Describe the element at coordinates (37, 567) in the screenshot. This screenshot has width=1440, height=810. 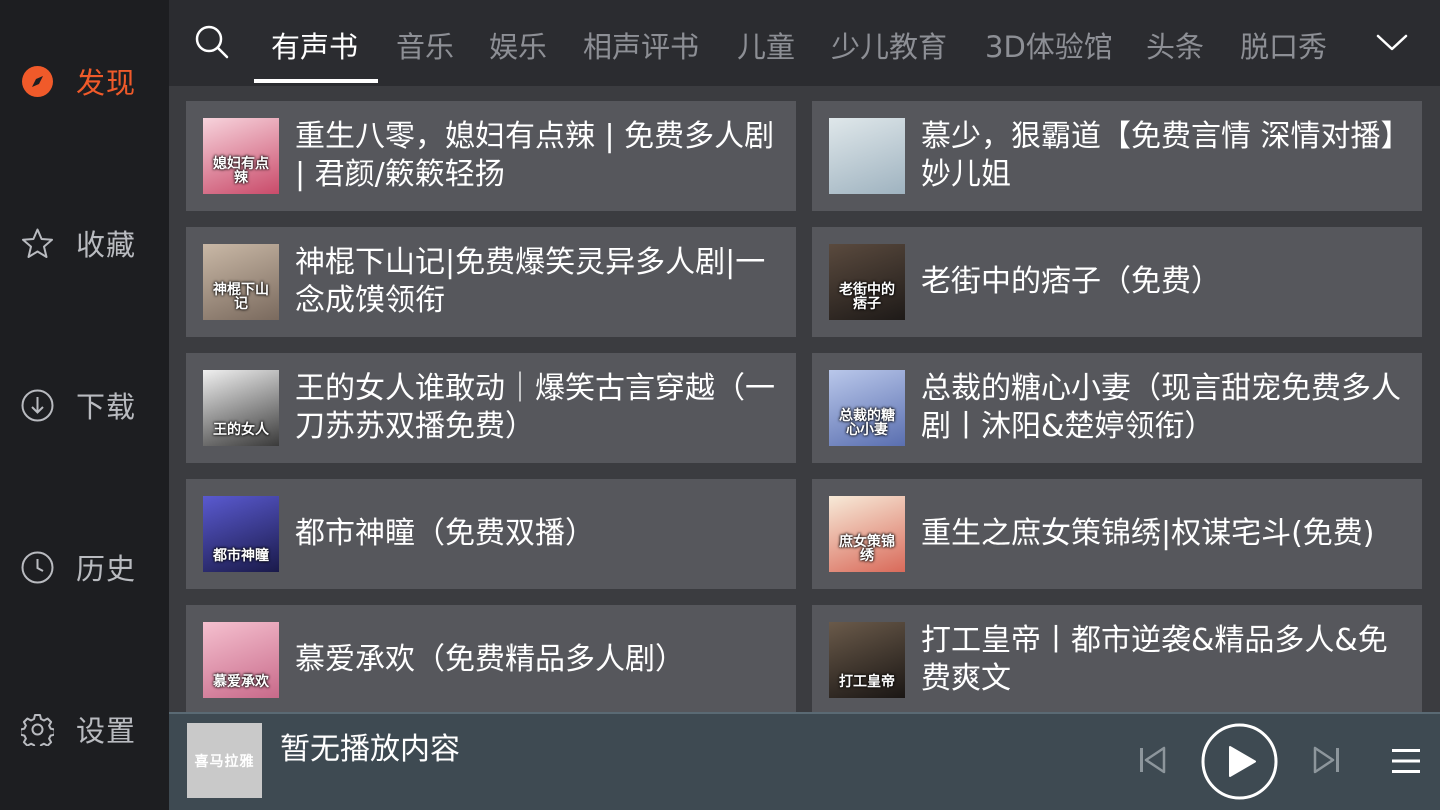
I see `clock-icon` at that location.